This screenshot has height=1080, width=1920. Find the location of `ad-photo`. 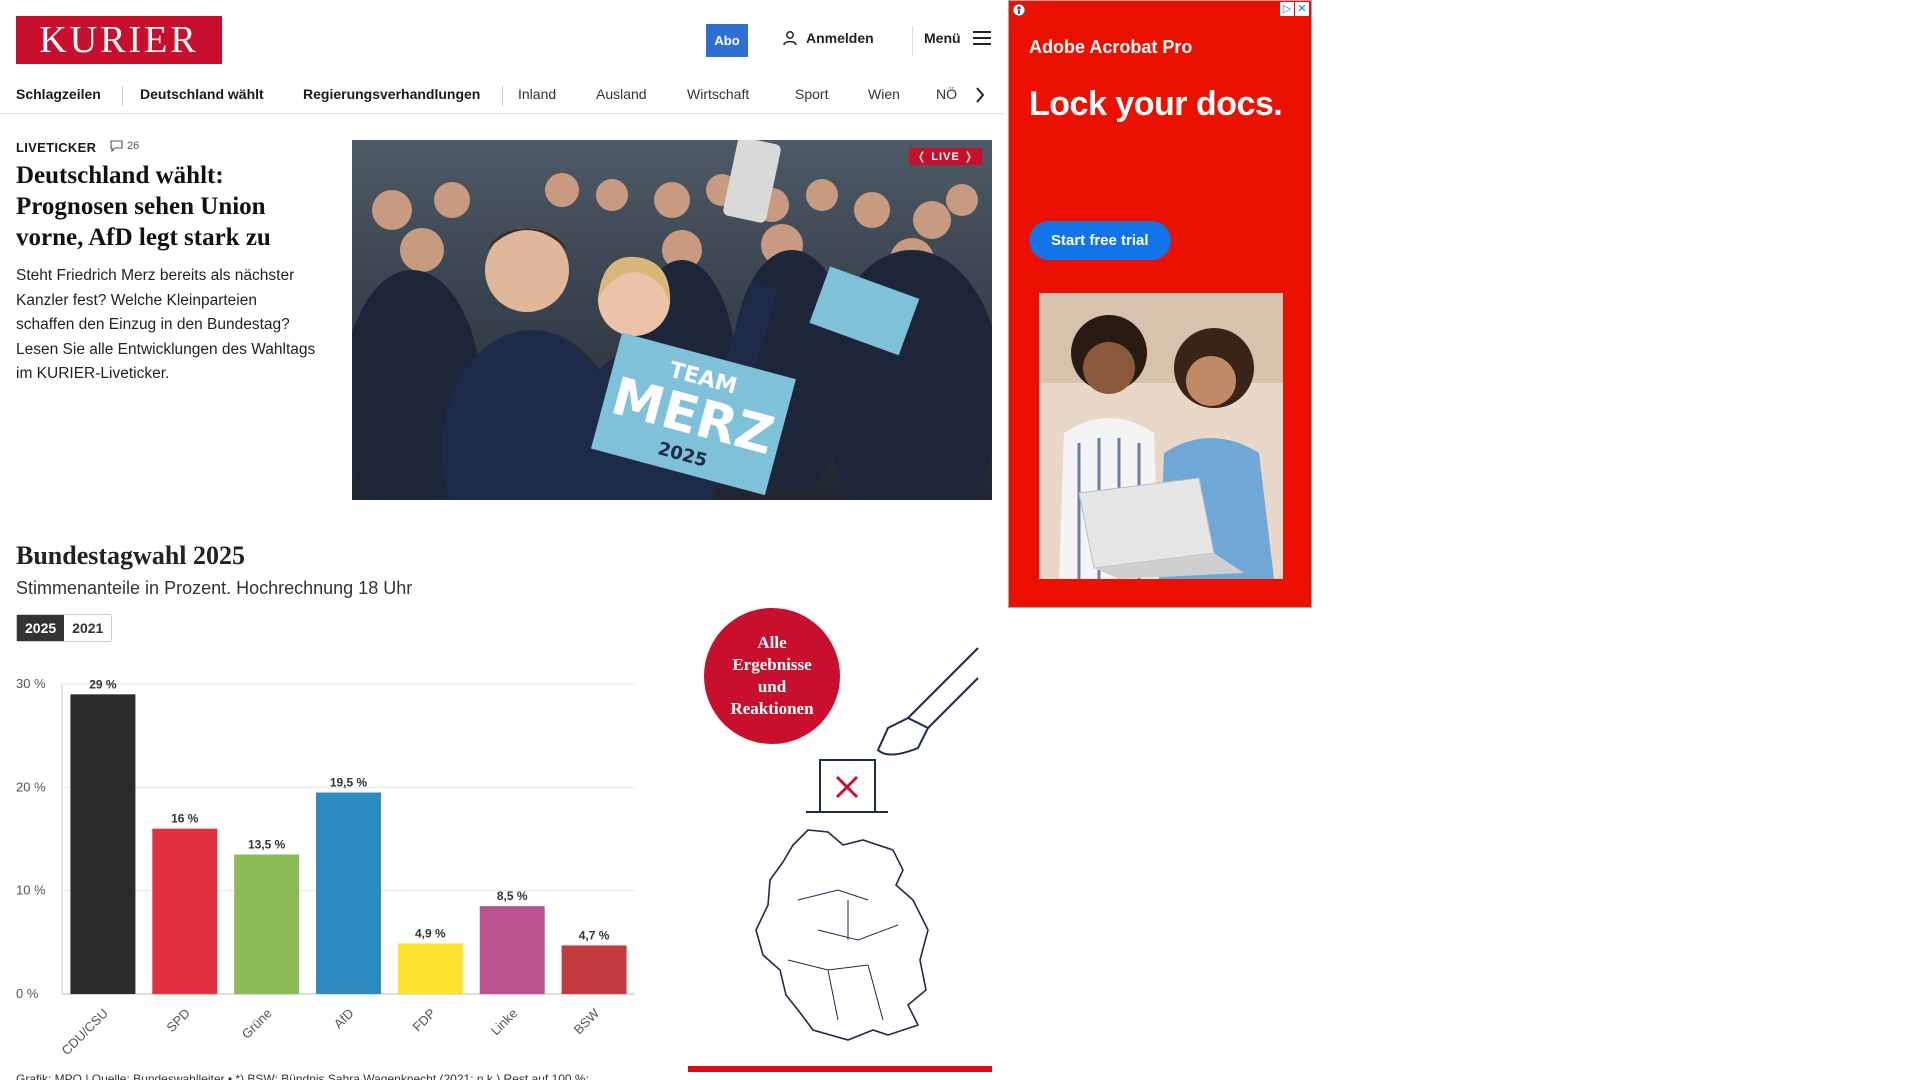

ad-photo is located at coordinates (1161, 436).